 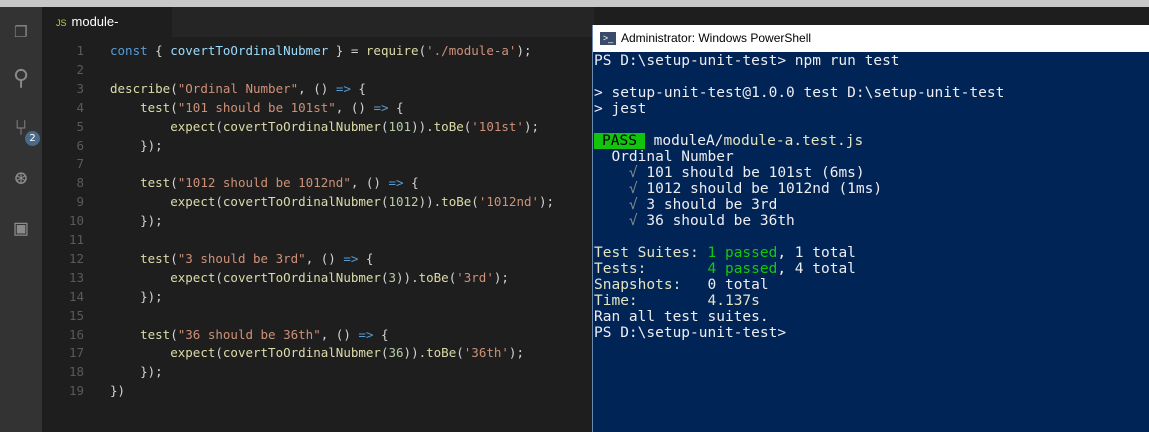 I want to click on source-control-icon: ⑂ 2, so click(x=23, y=130).